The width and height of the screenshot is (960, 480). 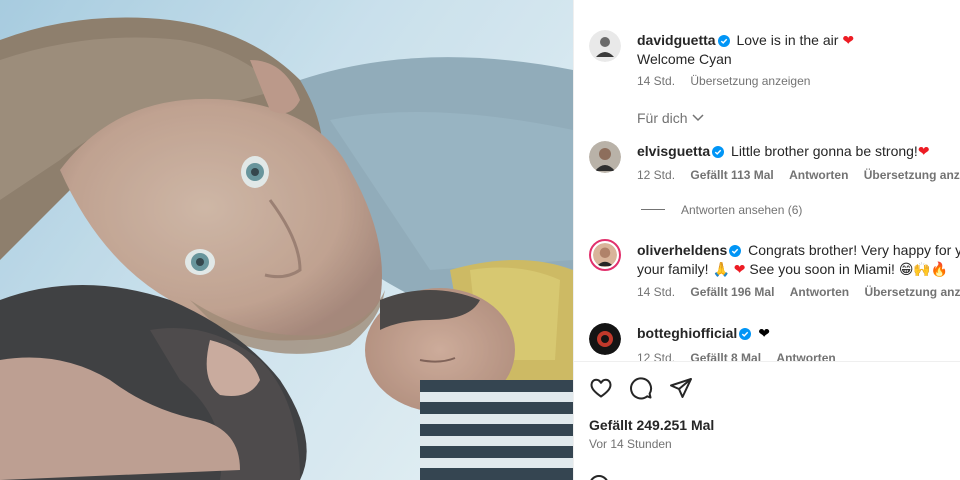 What do you see at coordinates (662, 118) in the screenshot?
I see `sort-label: Für dich` at bounding box center [662, 118].